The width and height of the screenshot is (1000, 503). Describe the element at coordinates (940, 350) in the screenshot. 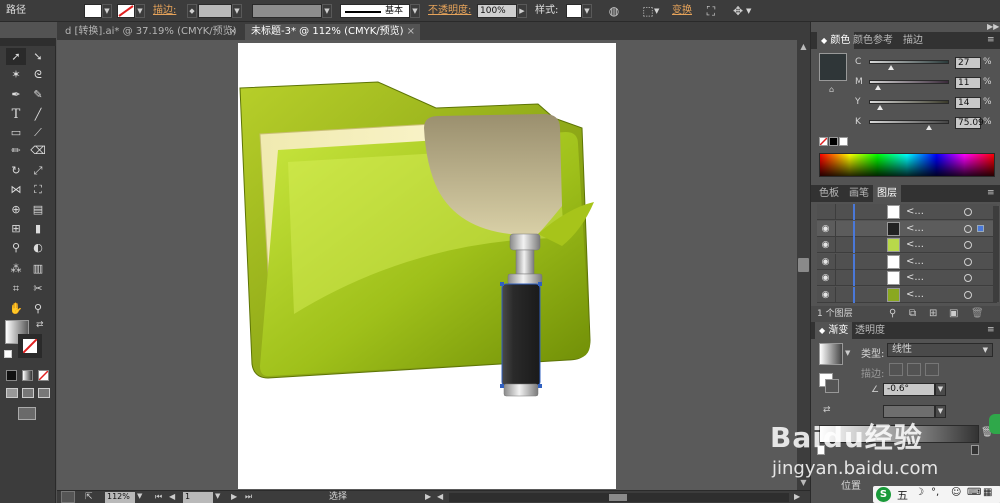

I see `gradient-type-select: 线性 ▼` at that location.